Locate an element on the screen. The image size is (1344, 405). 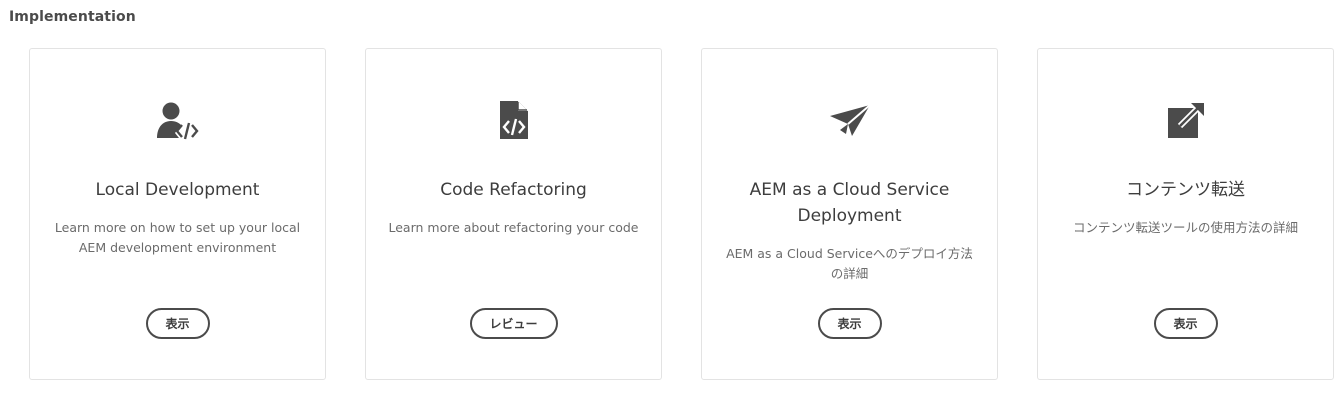
launch-out-icon is located at coordinates (1185, 120).